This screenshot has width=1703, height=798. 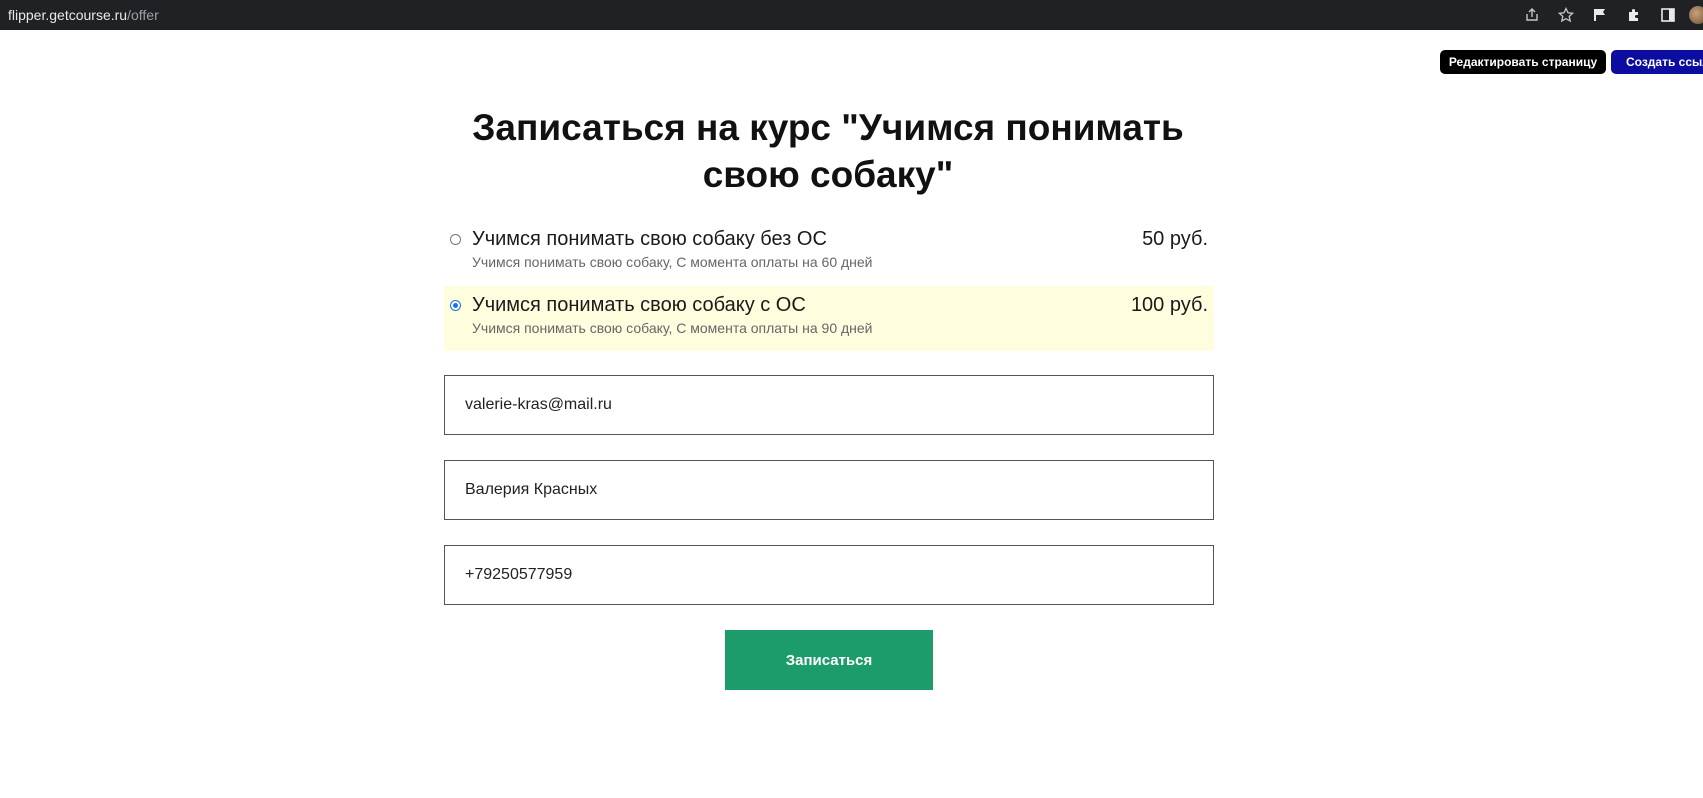 I want to click on phone-field: +79250577959, so click(x=829, y=575).